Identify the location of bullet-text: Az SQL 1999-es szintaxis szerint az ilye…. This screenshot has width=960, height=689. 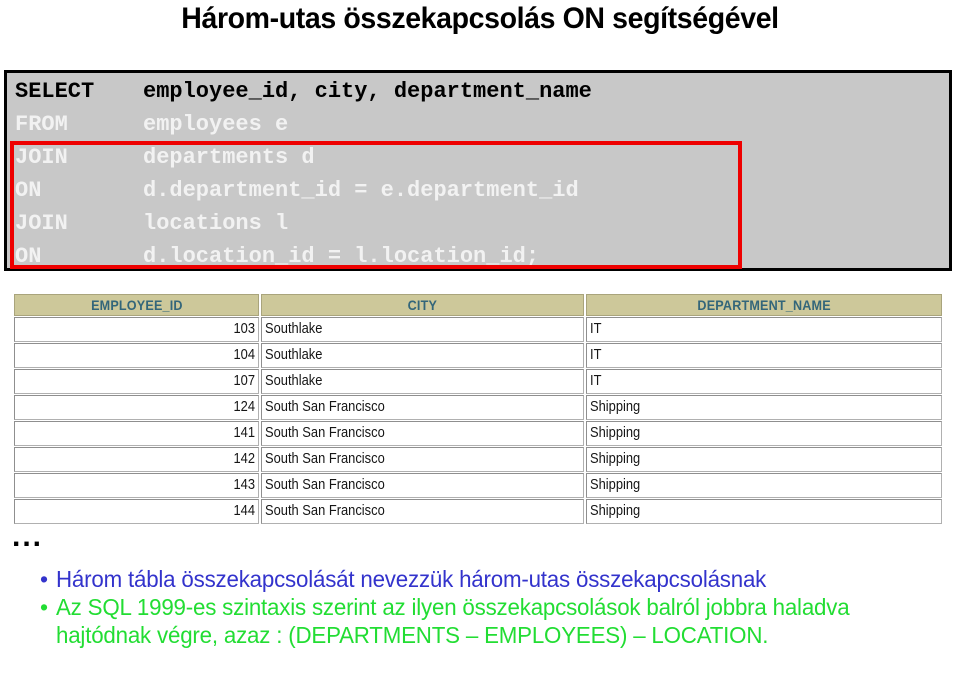
(453, 621).